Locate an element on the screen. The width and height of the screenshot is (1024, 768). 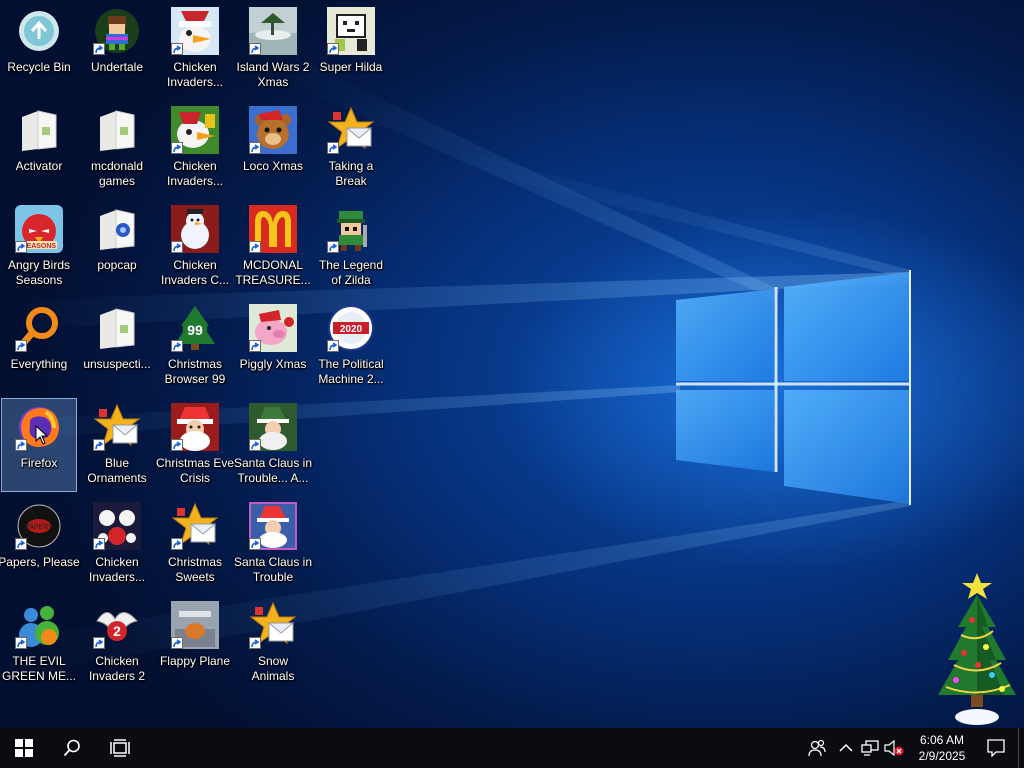
desktop-icon-label: Everything is located at coordinates (39, 364).